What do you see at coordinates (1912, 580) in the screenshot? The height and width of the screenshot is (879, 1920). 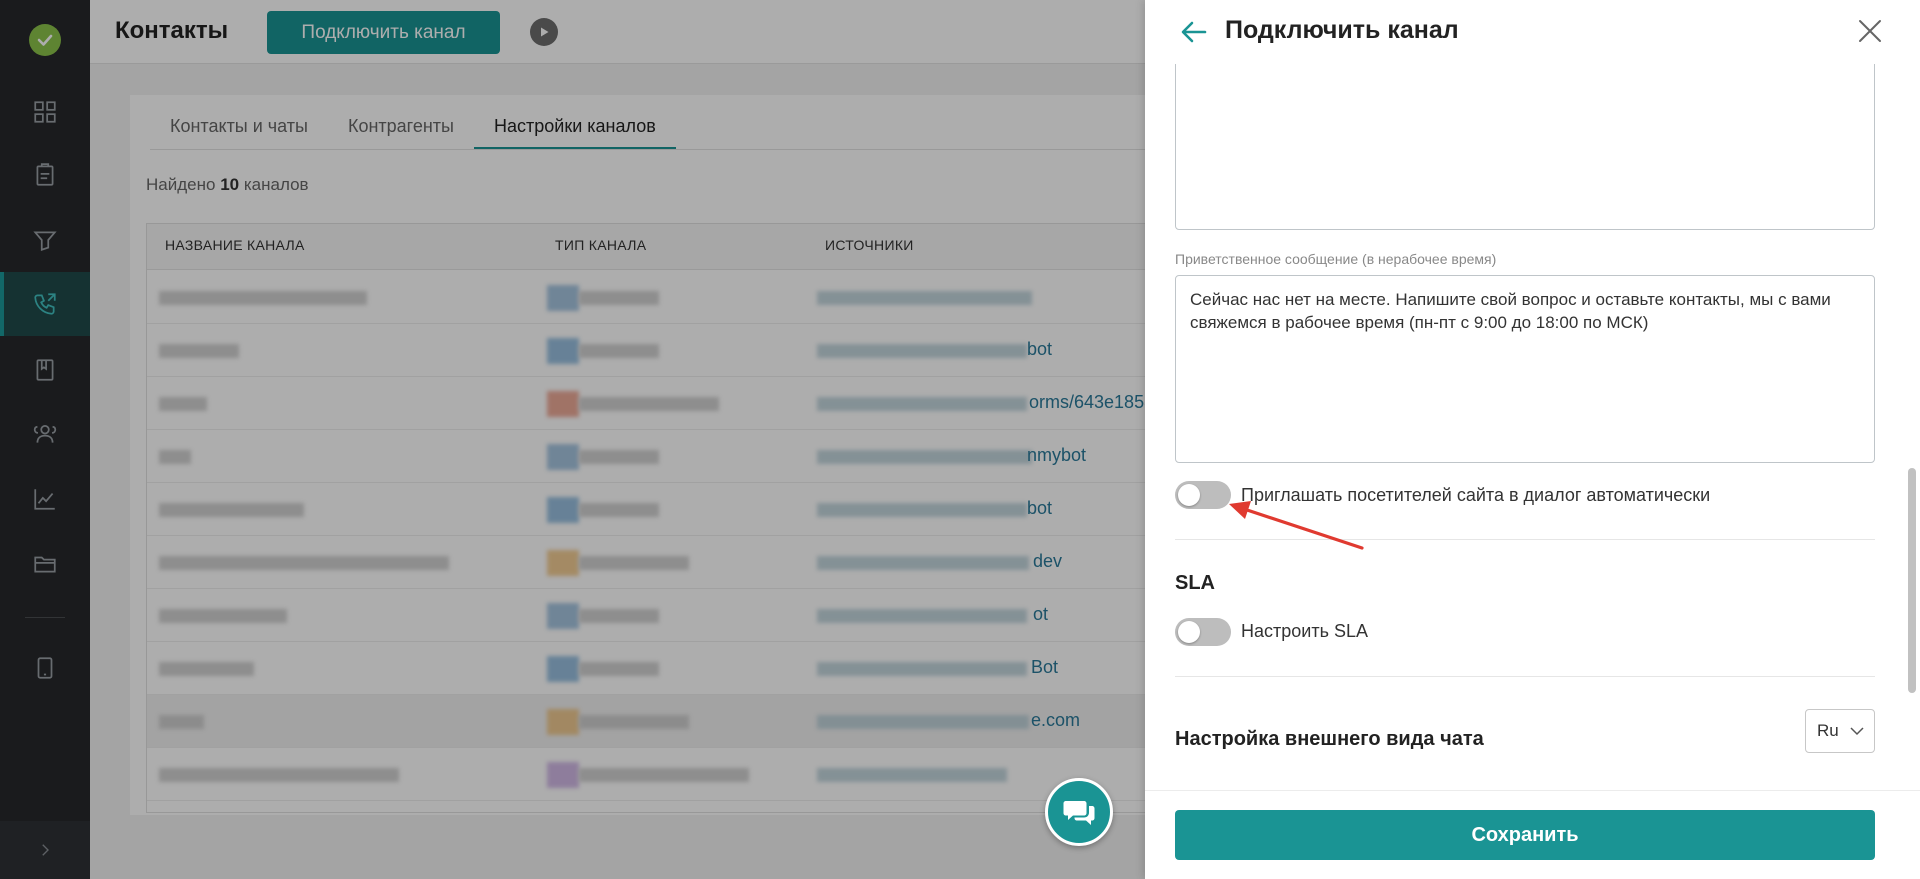 I see `drawer-scrollbar-thumb` at bounding box center [1912, 580].